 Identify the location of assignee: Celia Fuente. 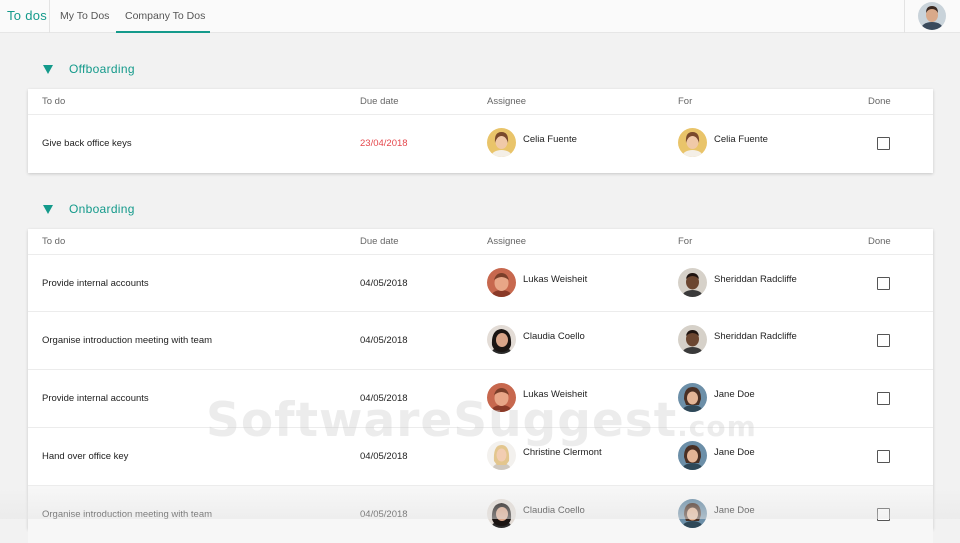
(532, 142).